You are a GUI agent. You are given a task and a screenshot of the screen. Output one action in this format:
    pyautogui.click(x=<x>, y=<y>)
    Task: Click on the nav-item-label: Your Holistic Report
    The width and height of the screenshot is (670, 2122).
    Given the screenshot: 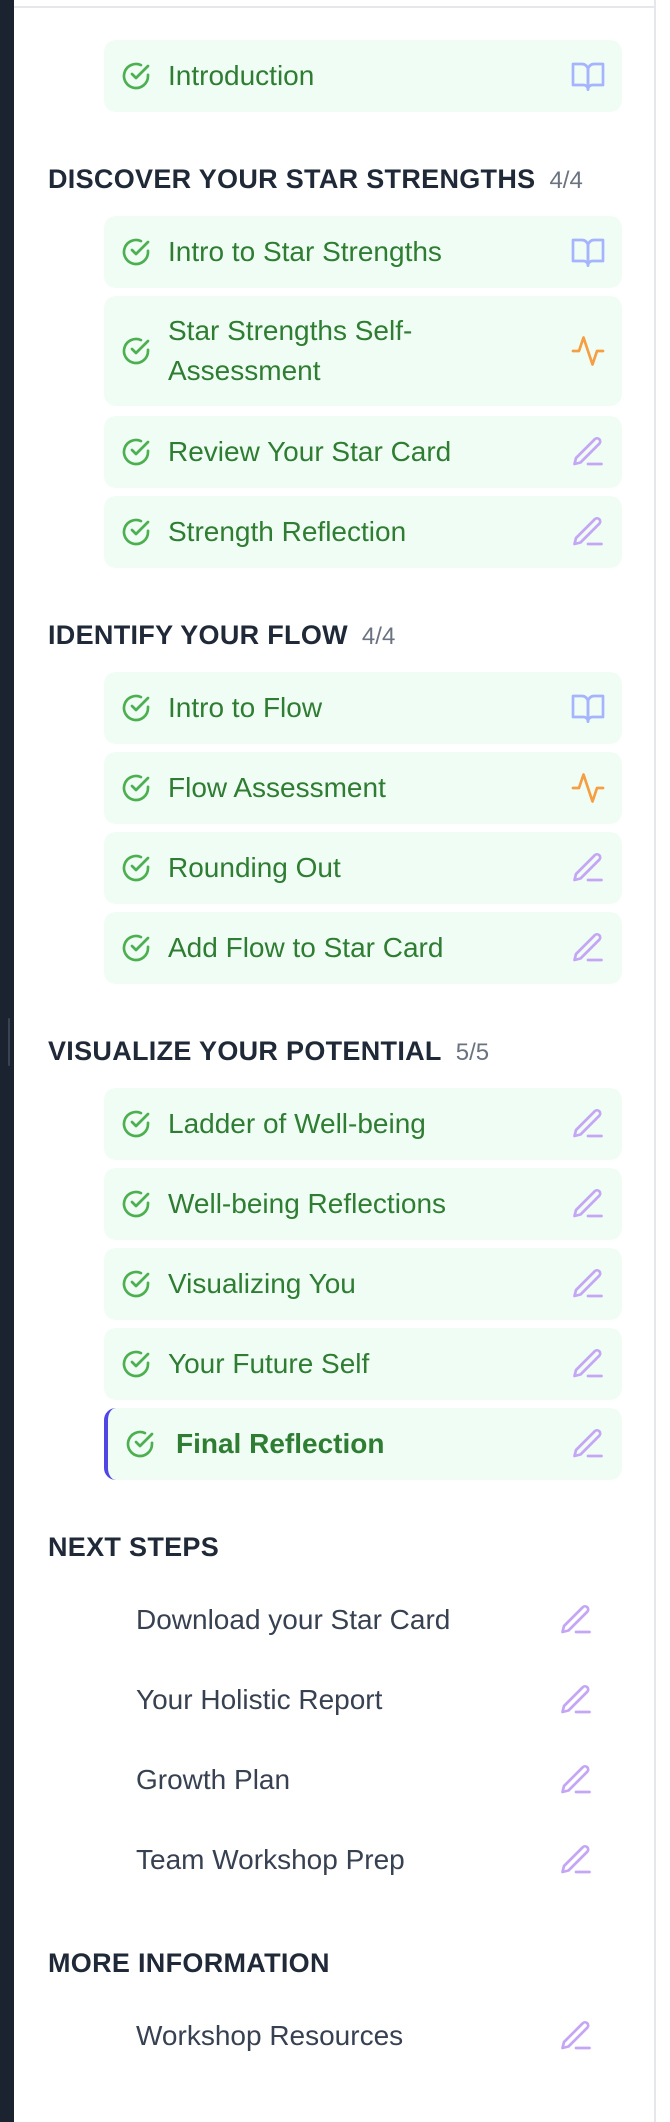 What is the action you would take?
    pyautogui.click(x=259, y=1699)
    